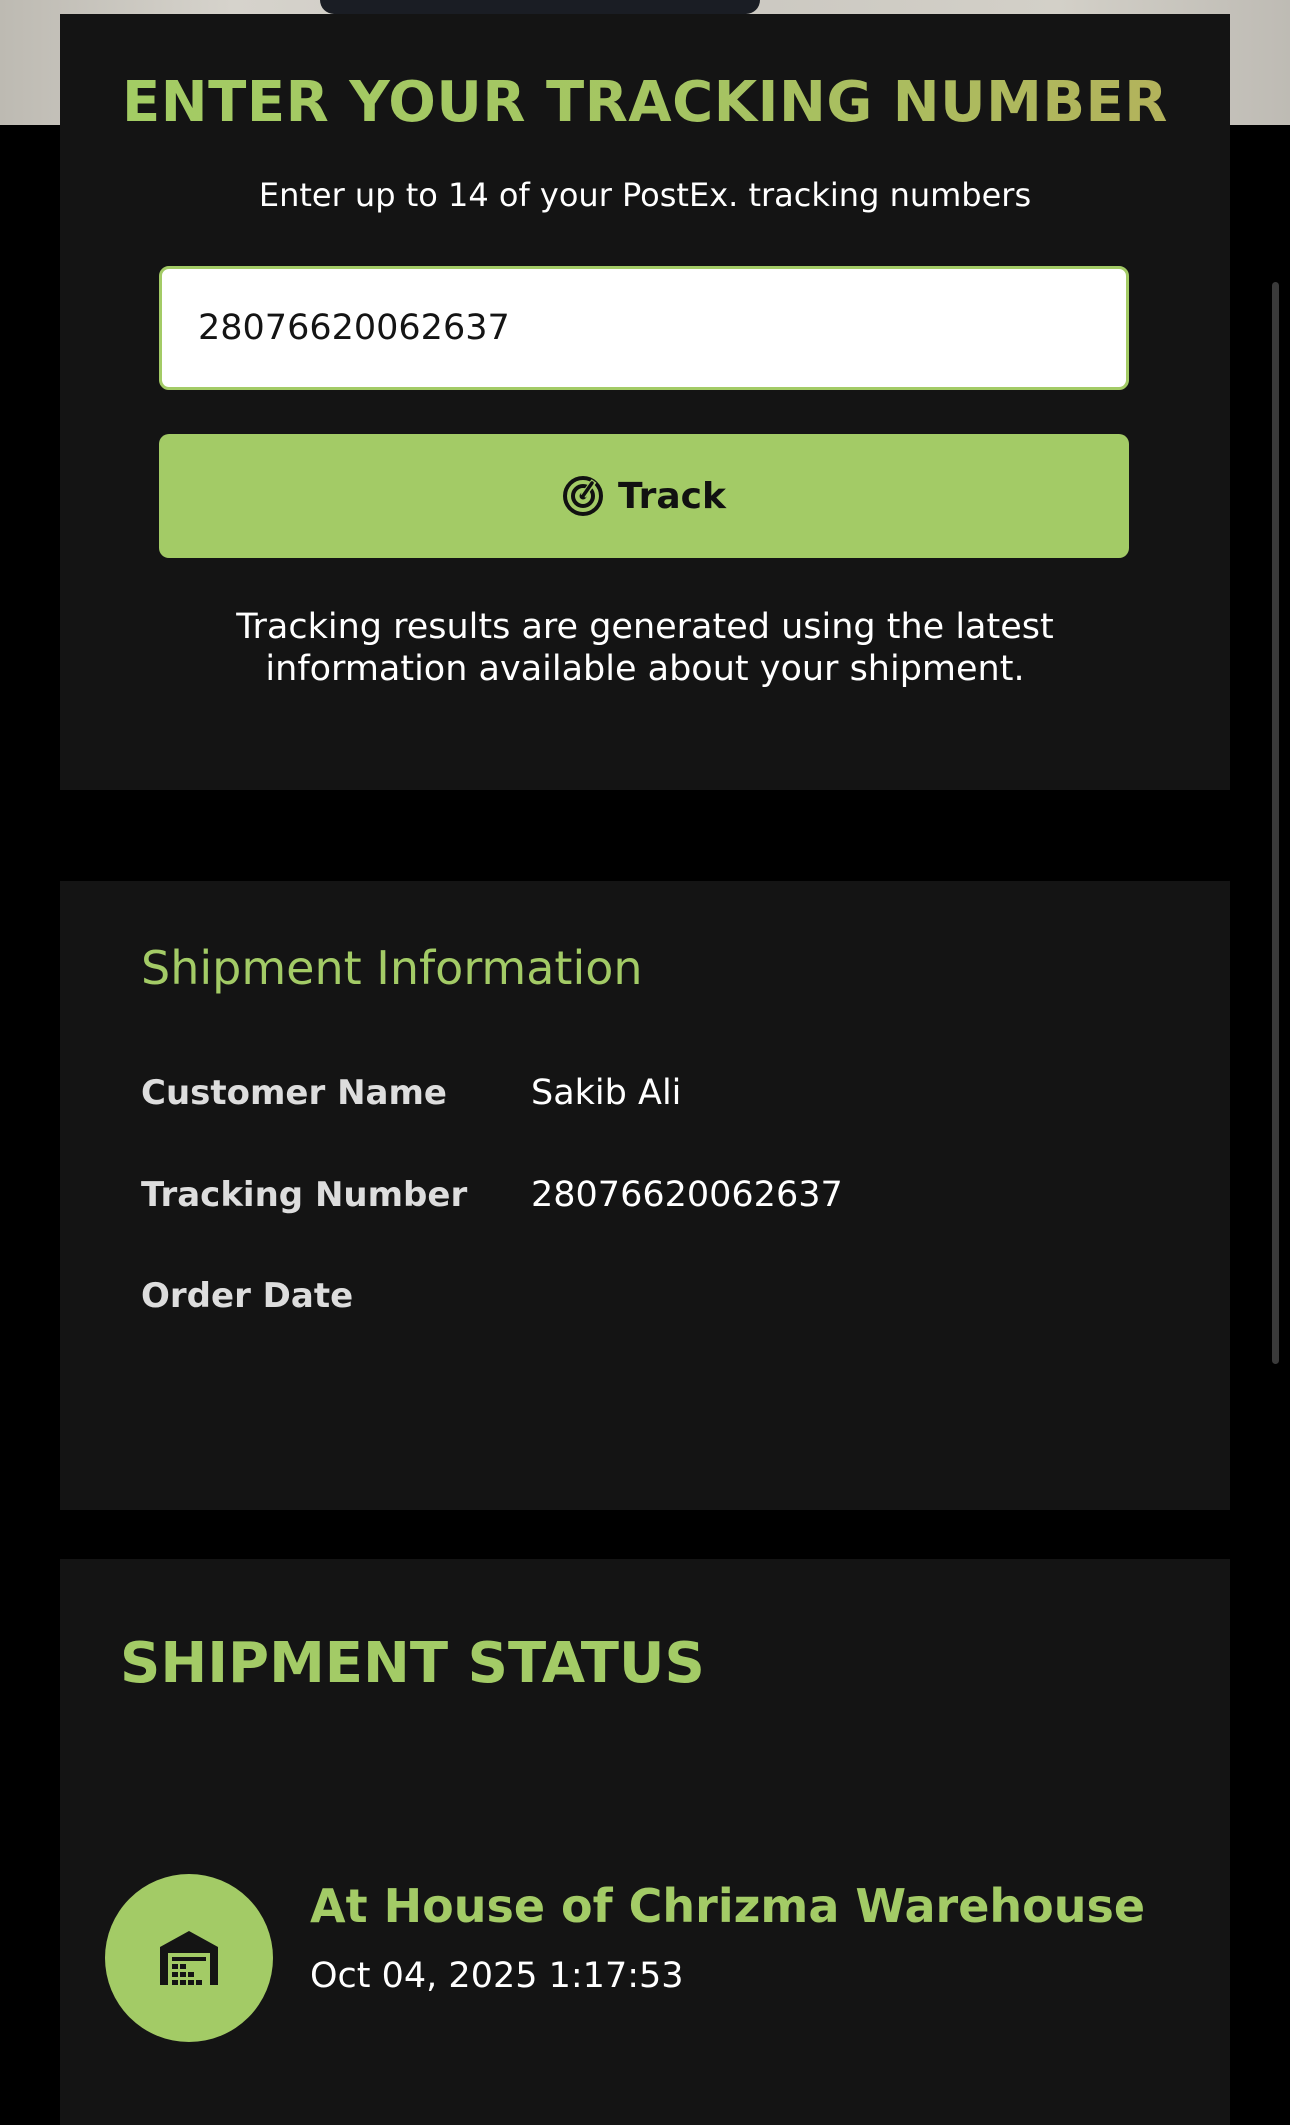 This screenshot has width=1290, height=2125. Describe the element at coordinates (583, 496) in the screenshot. I see `radar-icon` at that location.